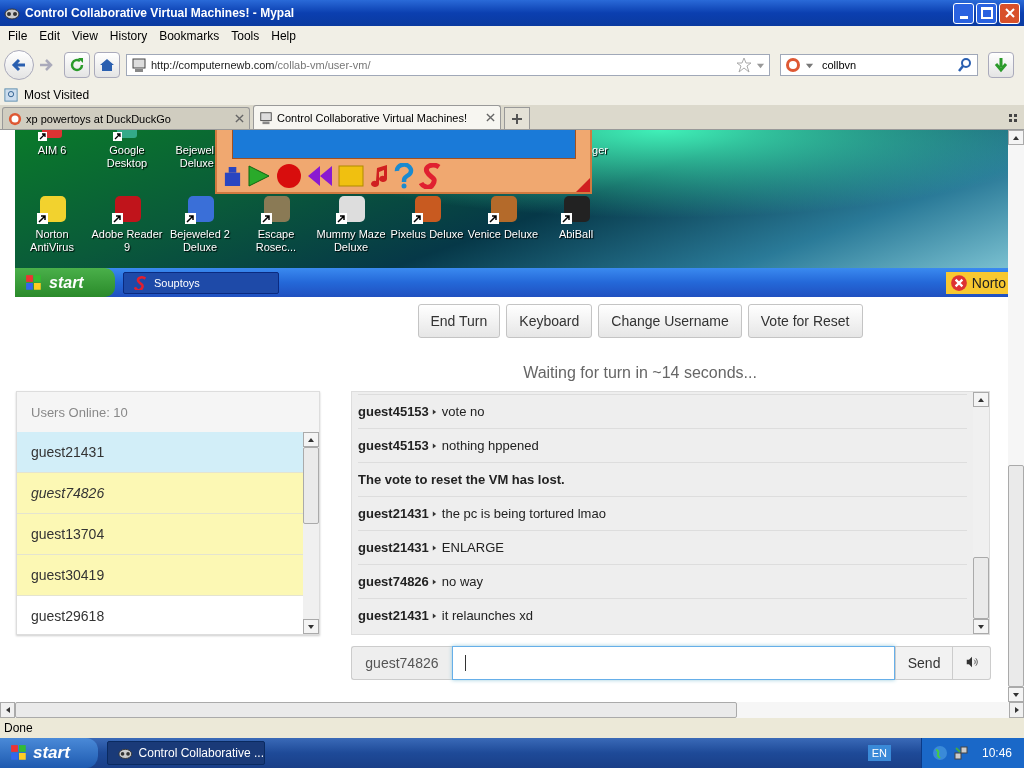 This screenshot has height=768, width=1024. What do you see at coordinates (18, 36) in the screenshot?
I see `menu-item: File` at bounding box center [18, 36].